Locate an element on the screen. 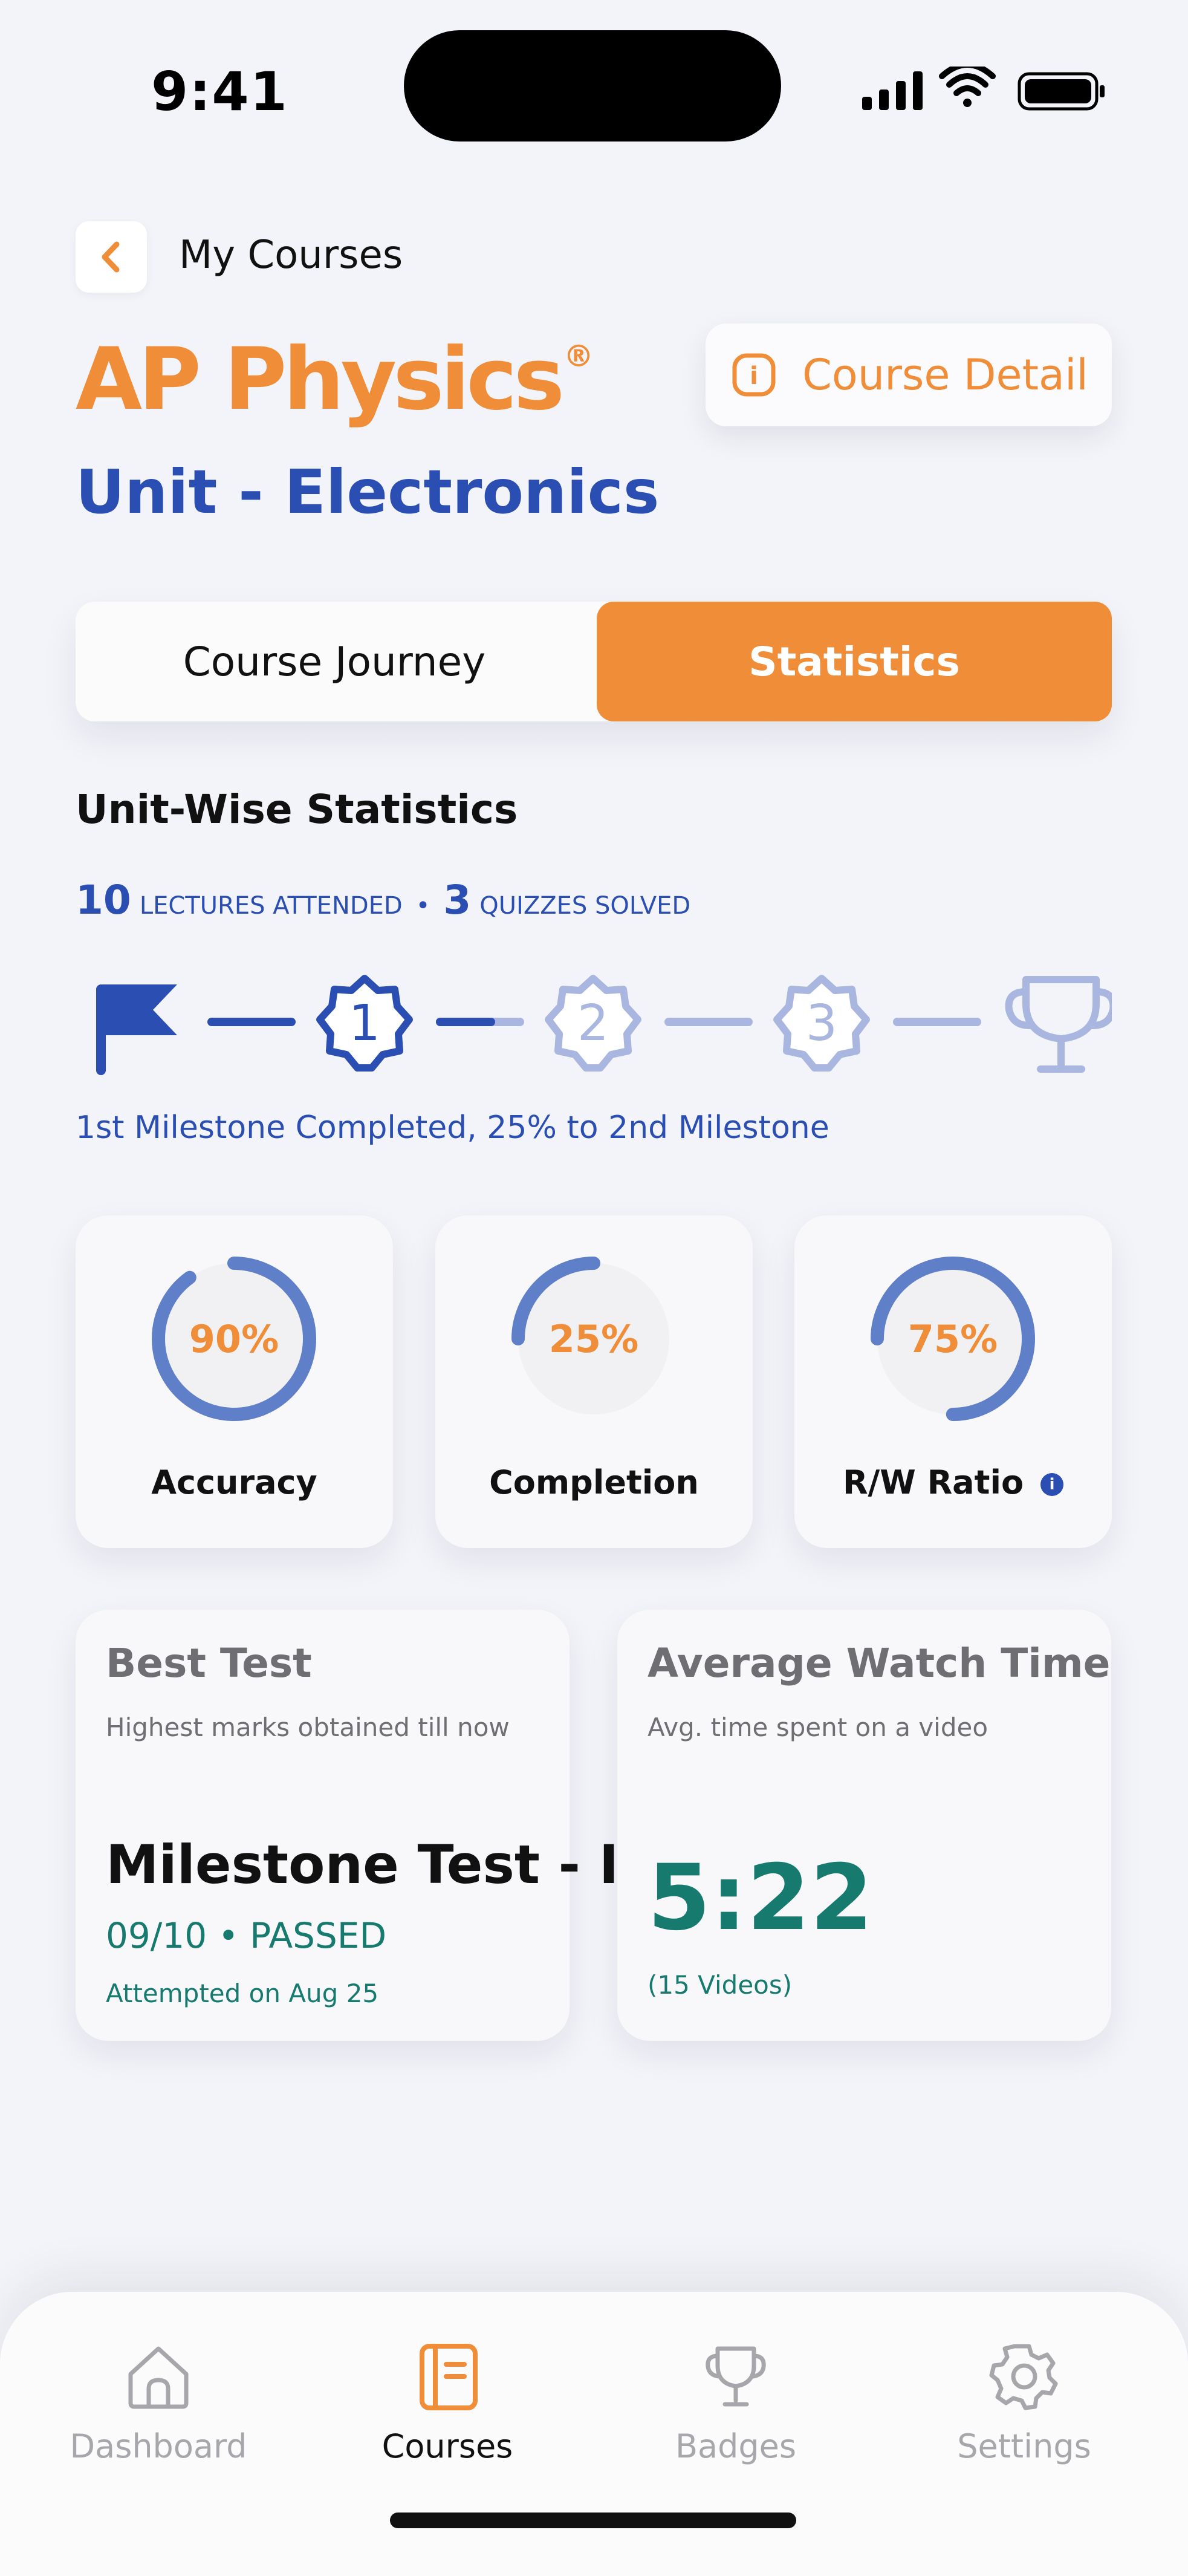  best-test-title: Best Test is located at coordinates (209, 1663).